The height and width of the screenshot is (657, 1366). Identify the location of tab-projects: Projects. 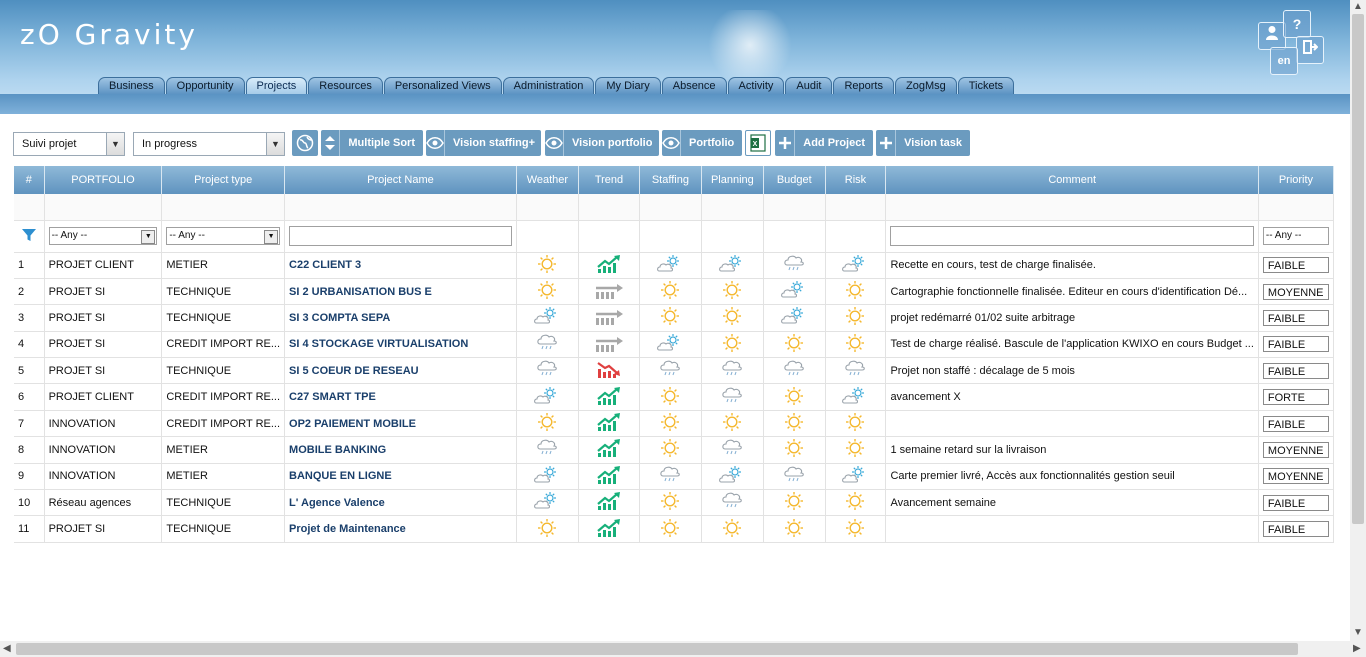
(276, 85).